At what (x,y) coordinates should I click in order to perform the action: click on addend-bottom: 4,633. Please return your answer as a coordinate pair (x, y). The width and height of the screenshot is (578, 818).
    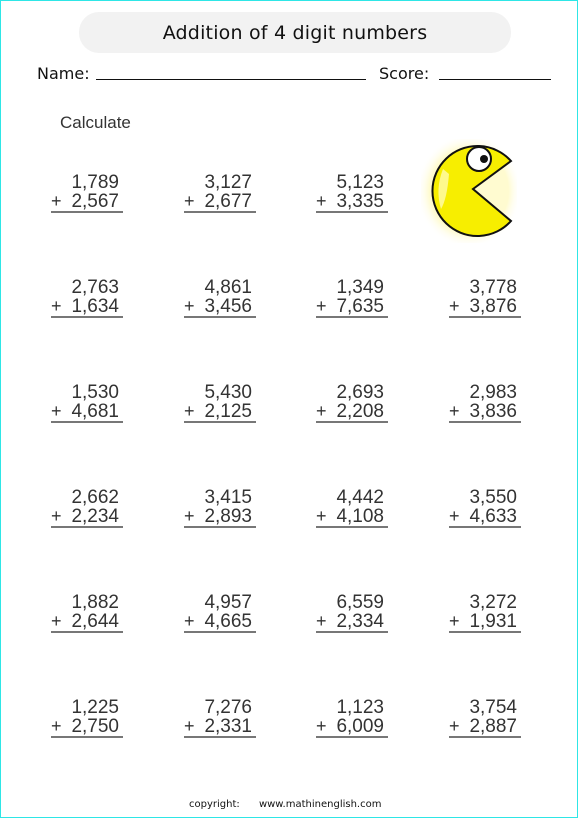
    Looking at the image, I should click on (493, 516).